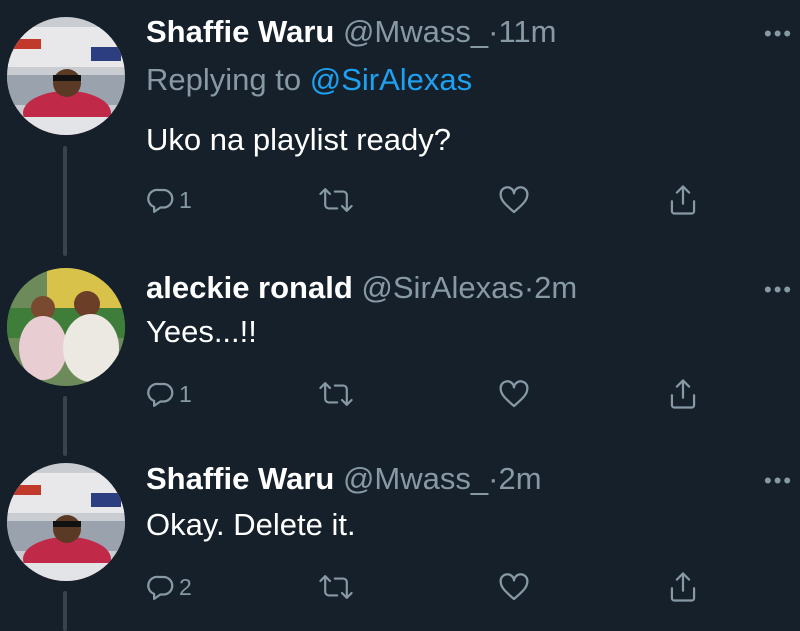  I want to click on replying-prefix: Replying to, so click(224, 79).